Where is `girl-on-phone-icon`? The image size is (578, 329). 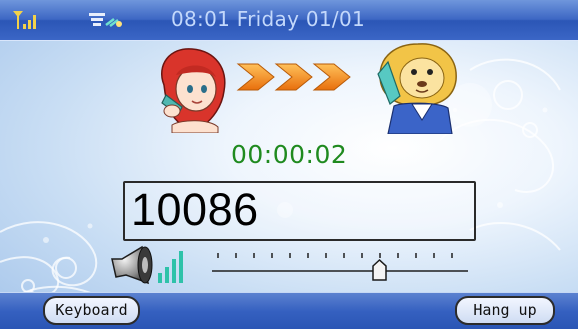
girl-on-phone-icon is located at coordinates (193, 90).